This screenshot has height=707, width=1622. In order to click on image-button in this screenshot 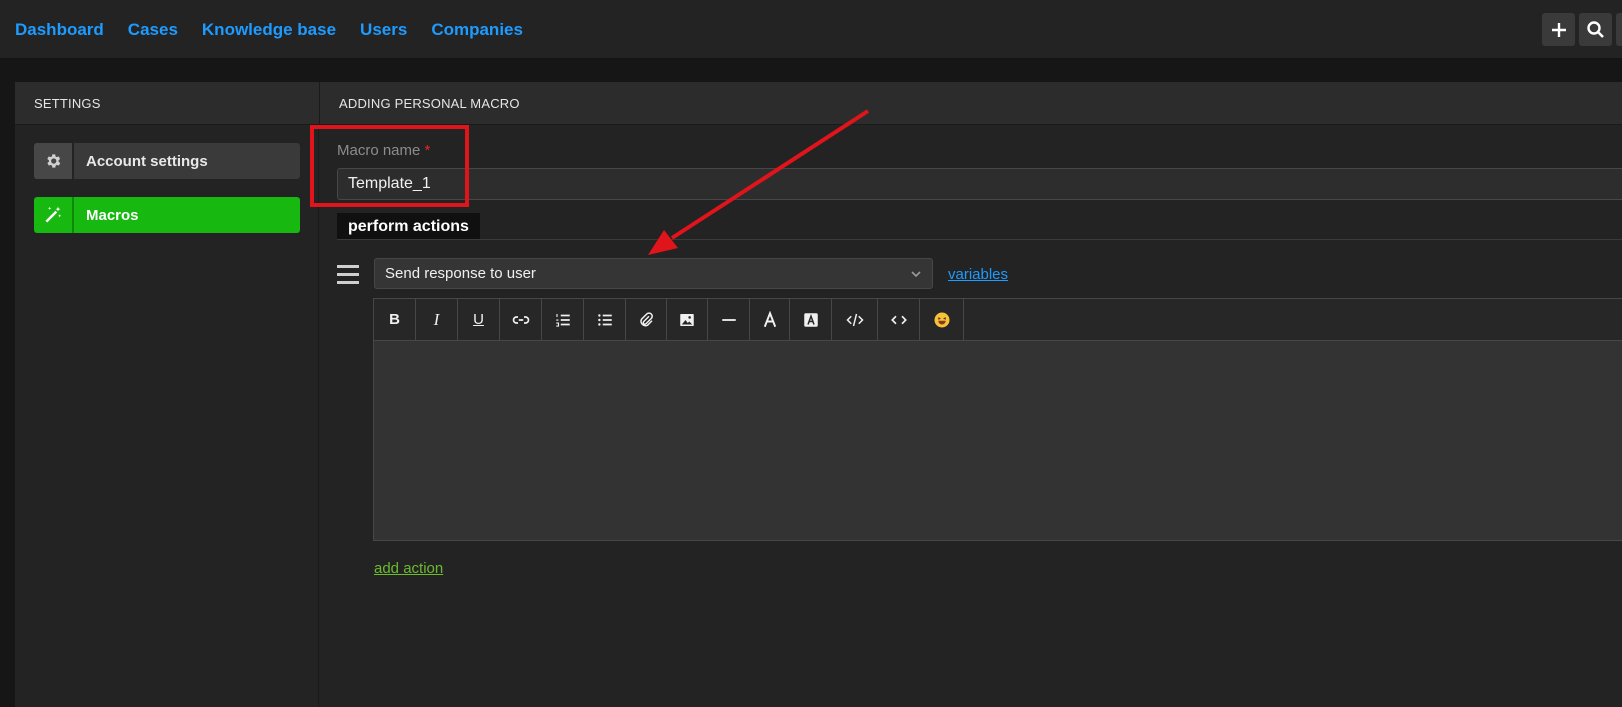, I will do `click(687, 319)`.